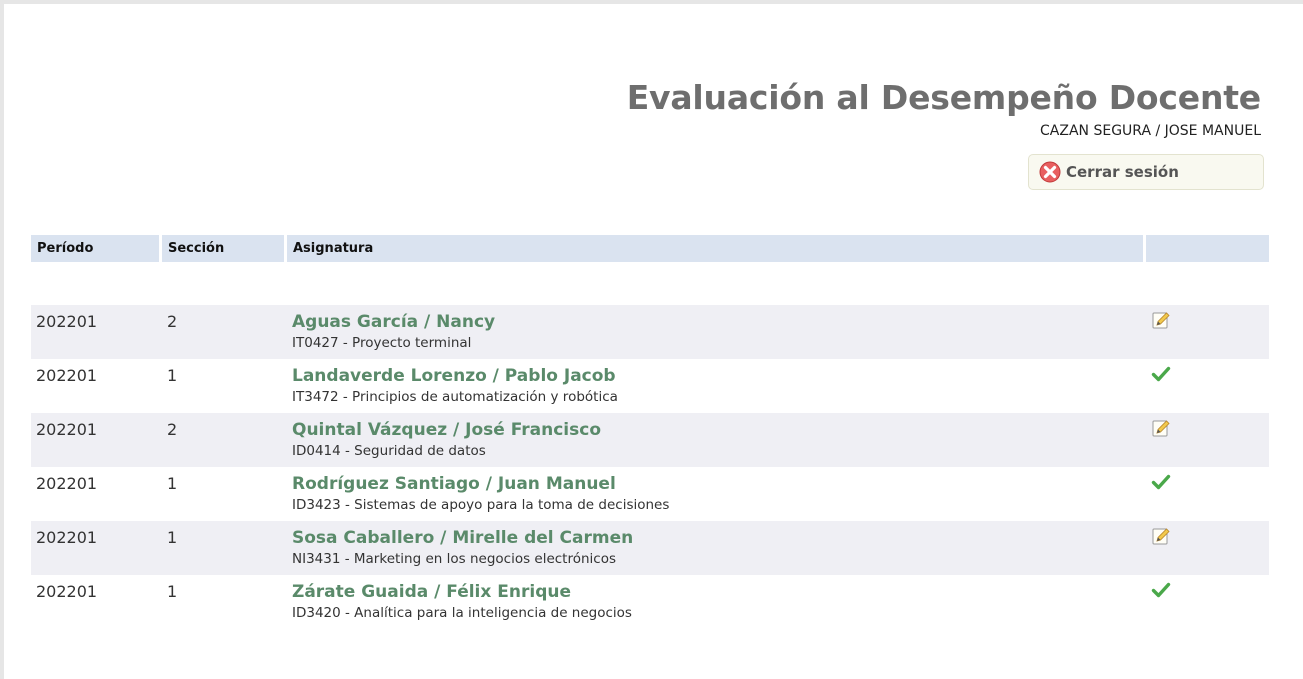 The width and height of the screenshot is (1303, 679). I want to click on logout-label: Cerrar sesión, so click(1122, 172).